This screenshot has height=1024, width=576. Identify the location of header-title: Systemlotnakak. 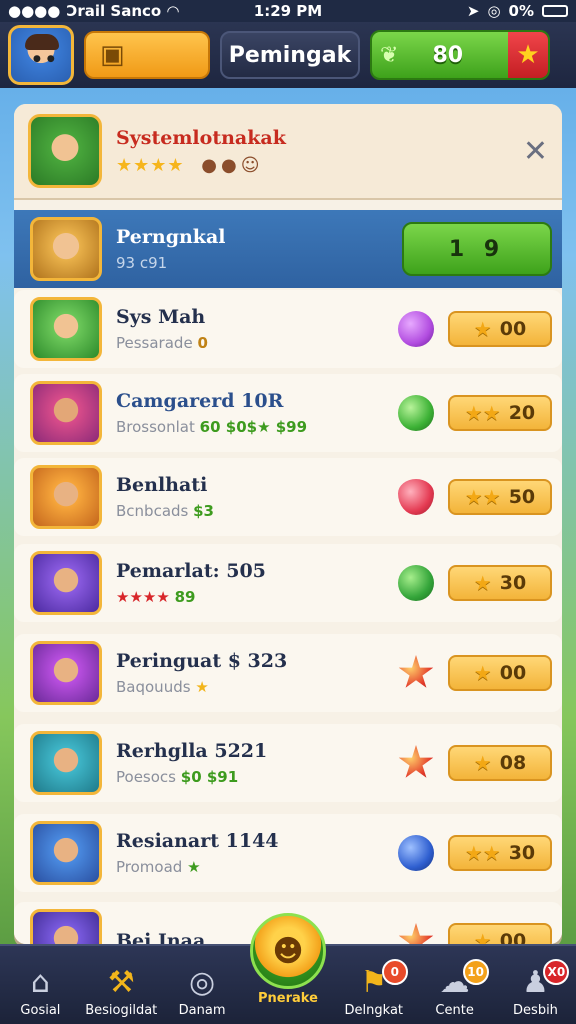
(201, 137).